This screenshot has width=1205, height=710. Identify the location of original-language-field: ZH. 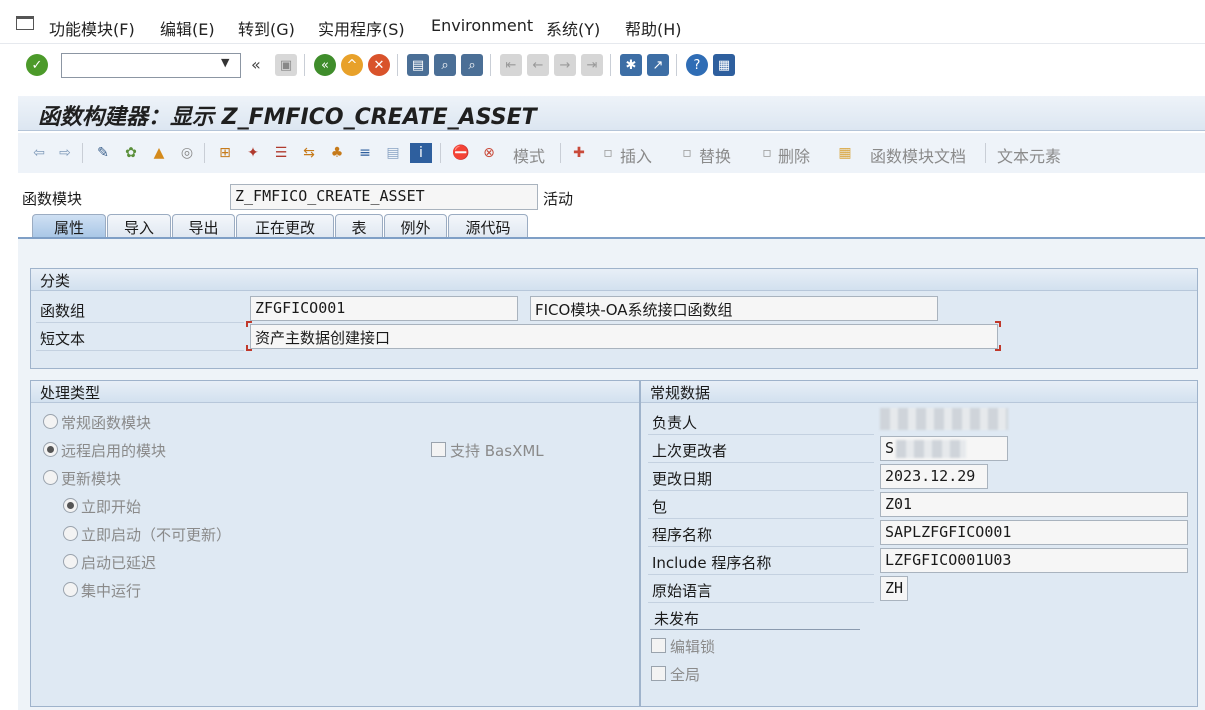
(894, 588).